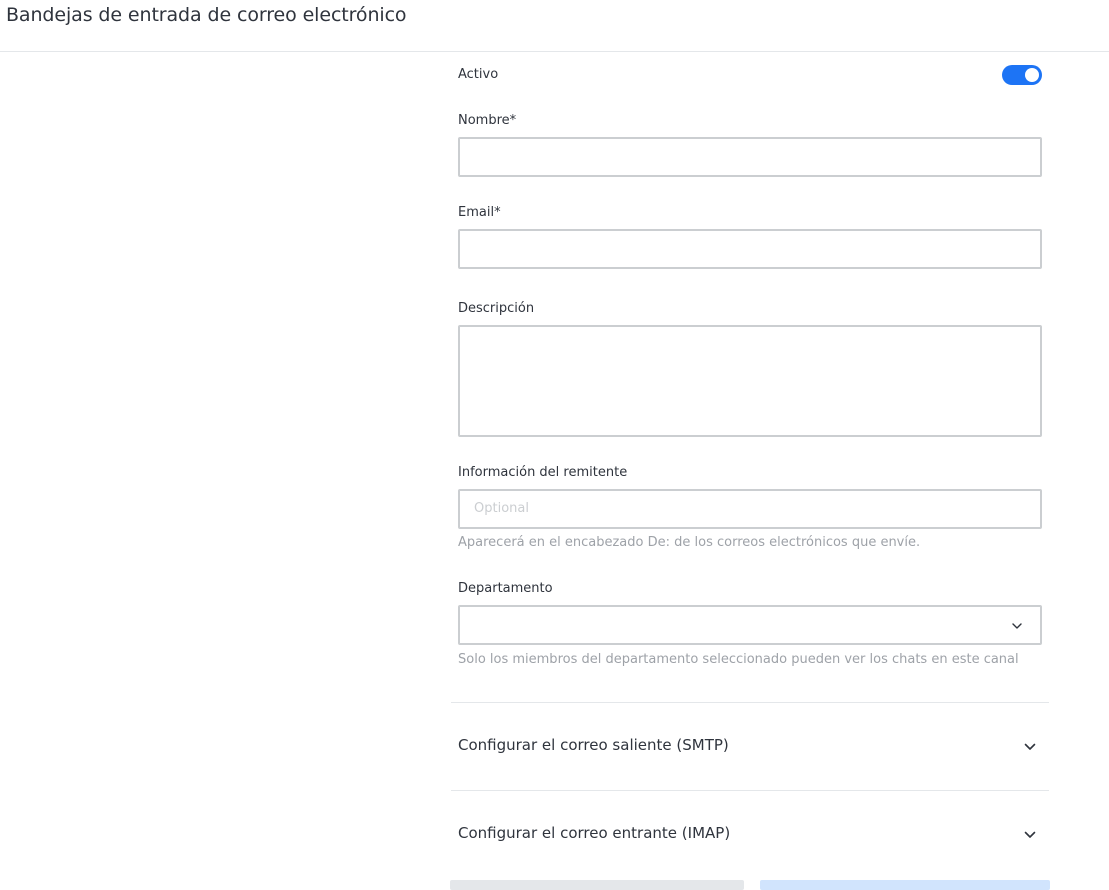 The width and height of the screenshot is (1109, 890). Describe the element at coordinates (750, 381) in the screenshot. I see `description-textarea` at that location.